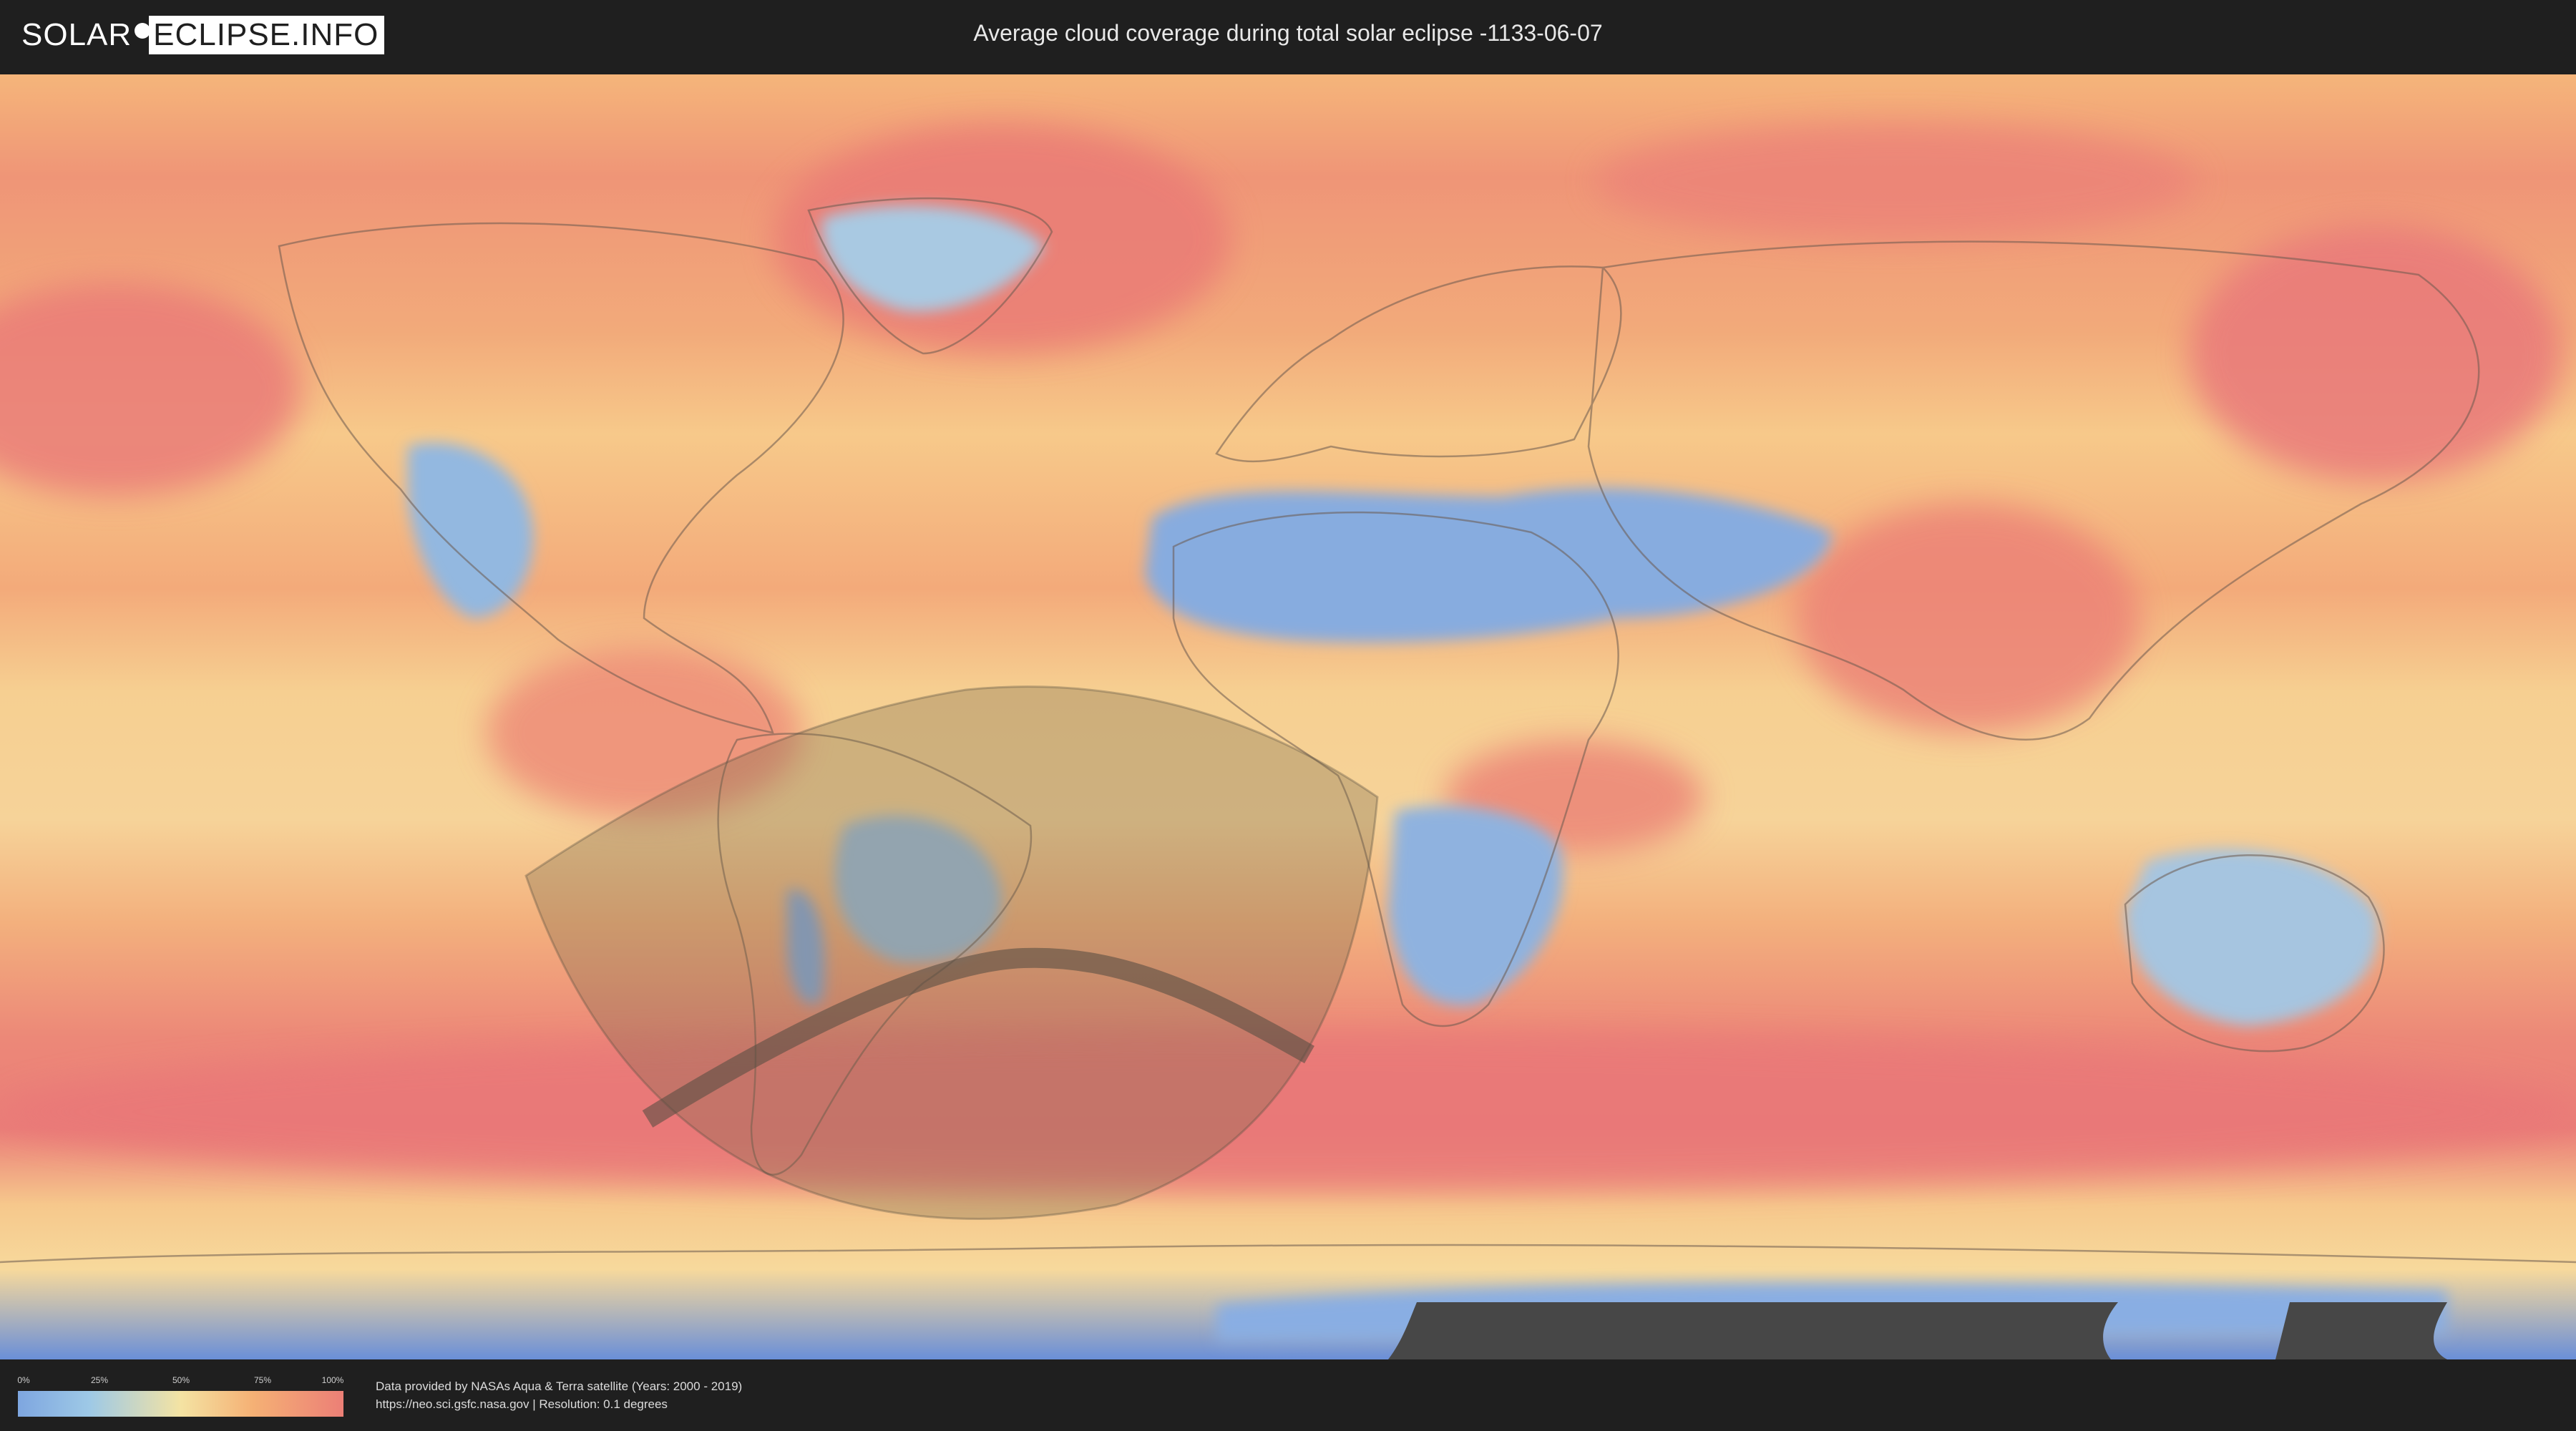 Image resolution: width=2576 pixels, height=1431 pixels. What do you see at coordinates (1753, 1330) in the screenshot?
I see `polar-night-no-data` at bounding box center [1753, 1330].